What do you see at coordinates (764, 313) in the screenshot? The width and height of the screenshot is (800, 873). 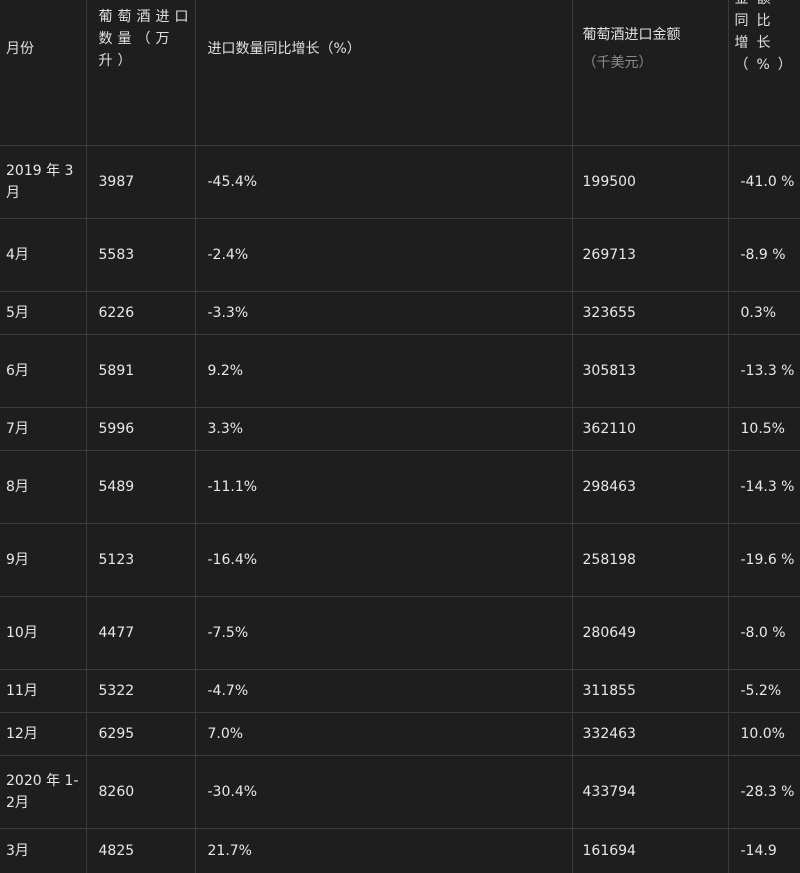 I see `cell-amount-yoy: 0.3%` at bounding box center [764, 313].